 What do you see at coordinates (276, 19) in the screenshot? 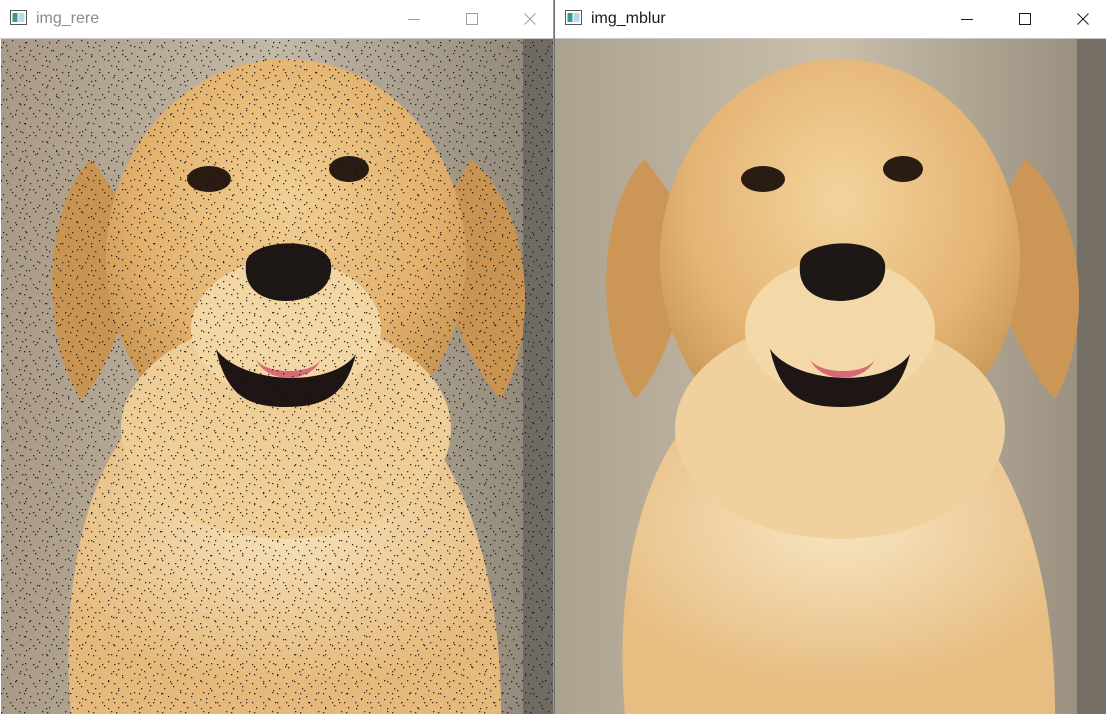
I see `title-bar: img_rere` at bounding box center [276, 19].